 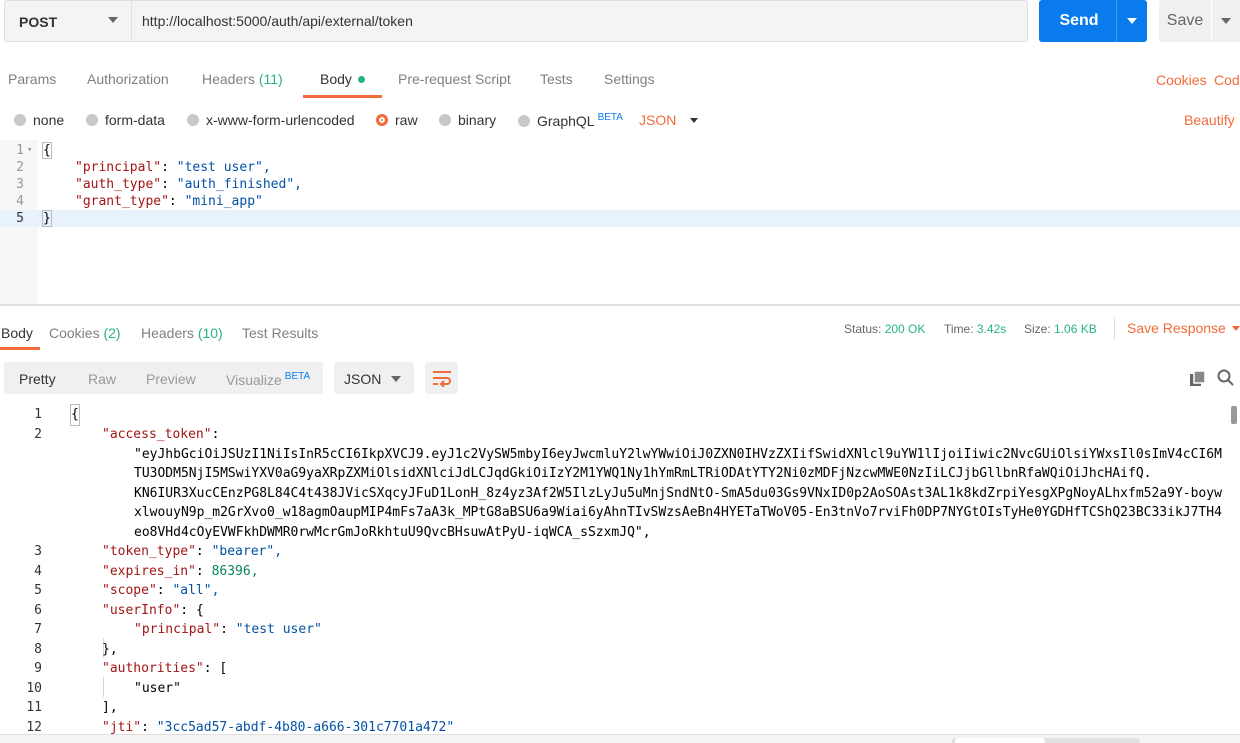 I want to click on code-text: "userInfo": {, so click(x=153, y=610).